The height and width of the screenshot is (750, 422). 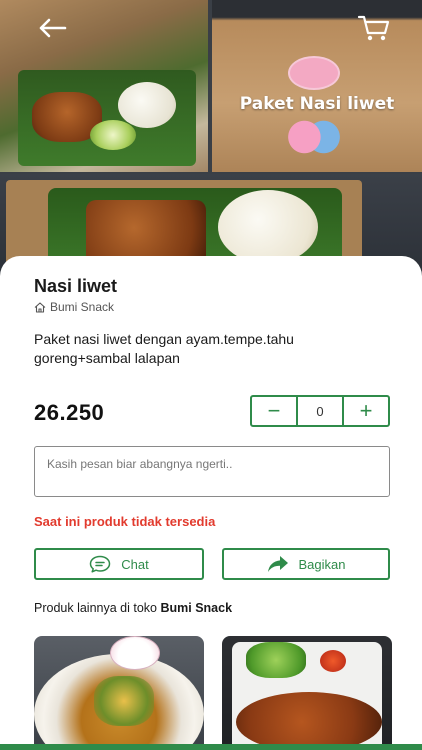 I want to click on packaging-caption: Paket Nasi liwet, so click(x=317, y=104).